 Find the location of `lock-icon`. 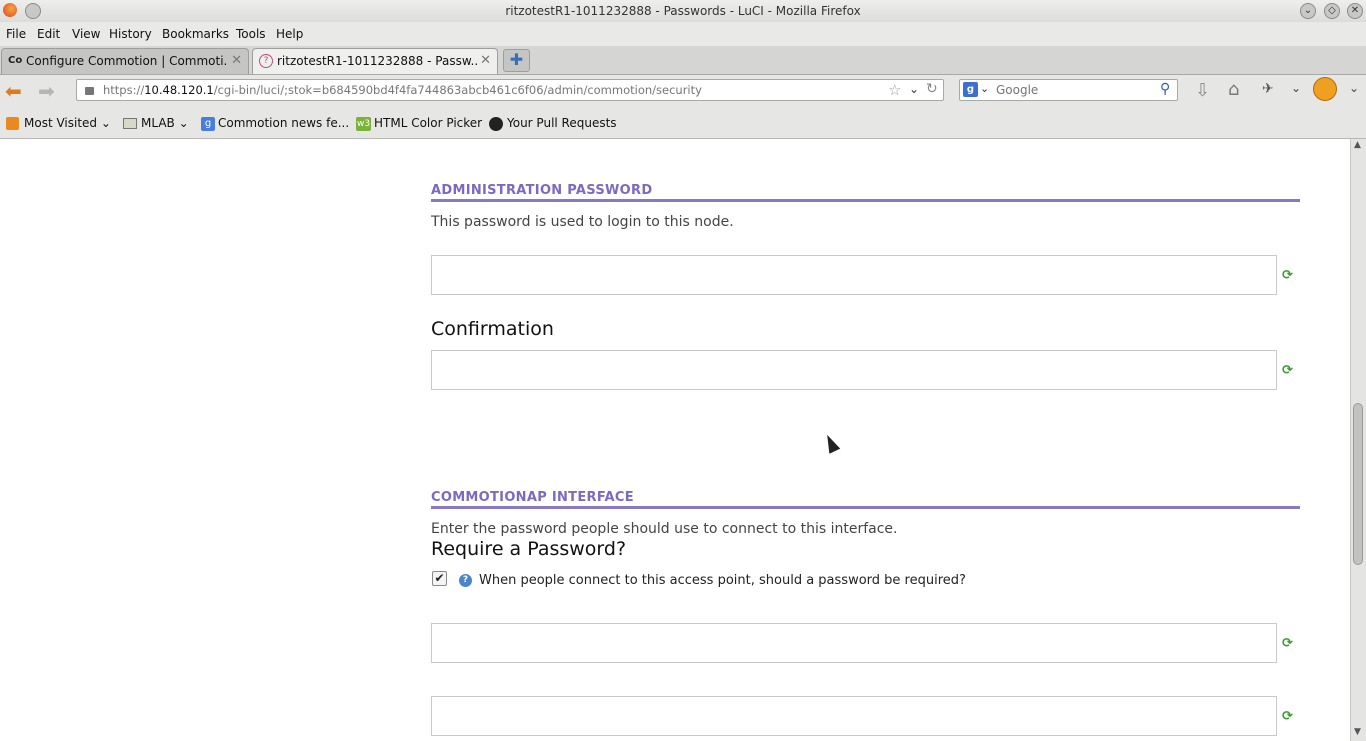

lock-icon is located at coordinates (89, 91).